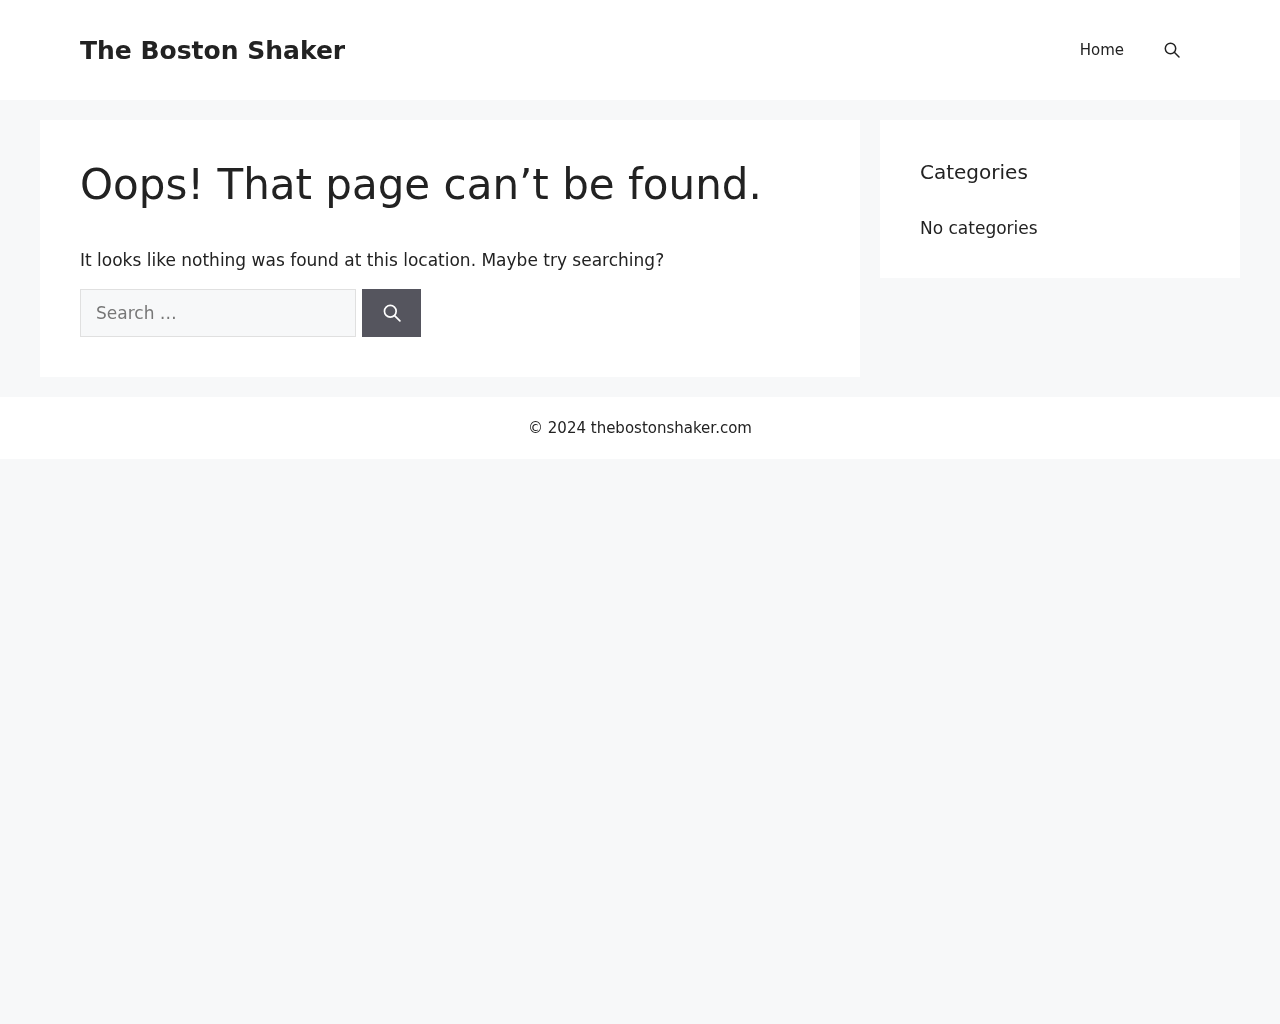  Describe the element at coordinates (373, 260) in the screenshot. I see `message-text: It looks like nothing was found at this location. Maybe try searching?` at that location.